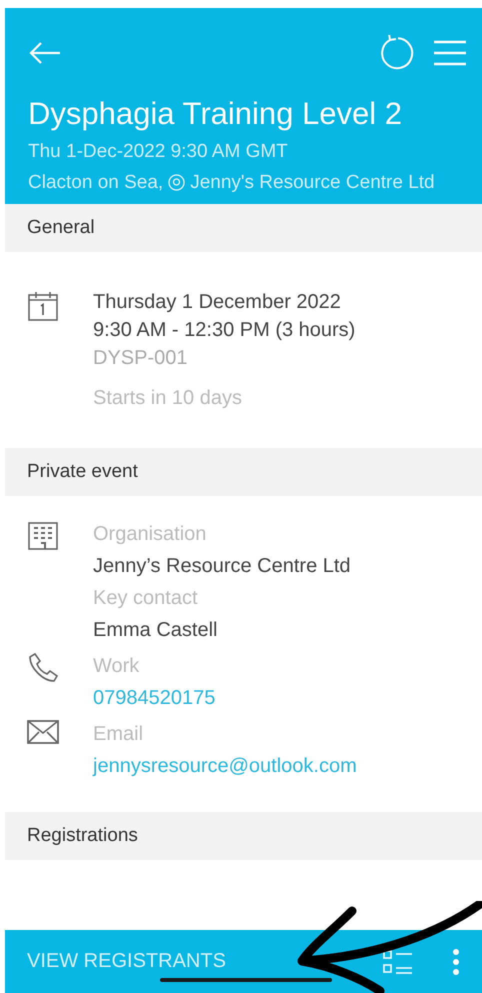  What do you see at coordinates (155, 630) in the screenshot?
I see `field-value: Emma Castell` at bounding box center [155, 630].